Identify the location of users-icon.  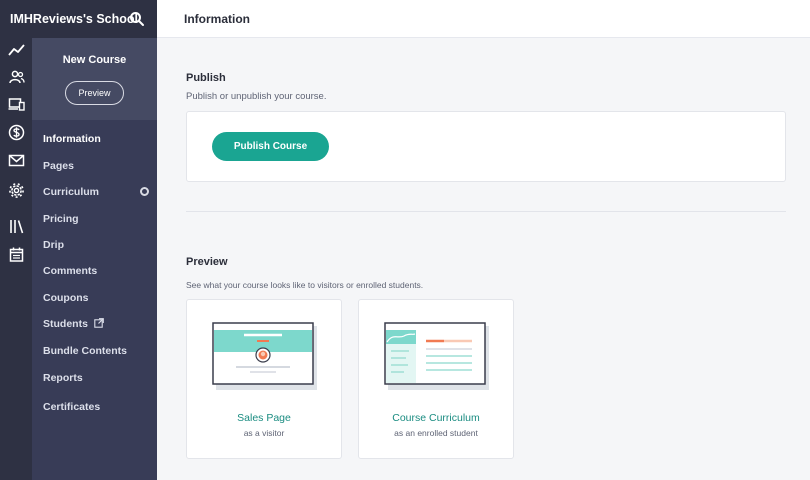
(16, 77).